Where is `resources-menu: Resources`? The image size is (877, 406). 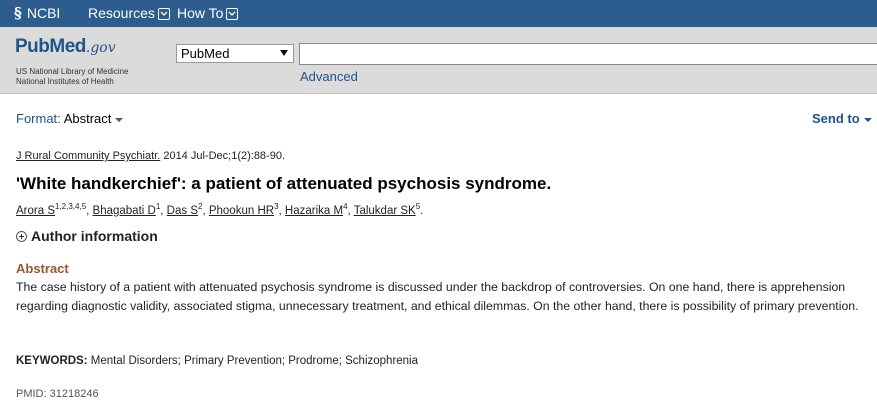
resources-menu: Resources is located at coordinates (129, 13).